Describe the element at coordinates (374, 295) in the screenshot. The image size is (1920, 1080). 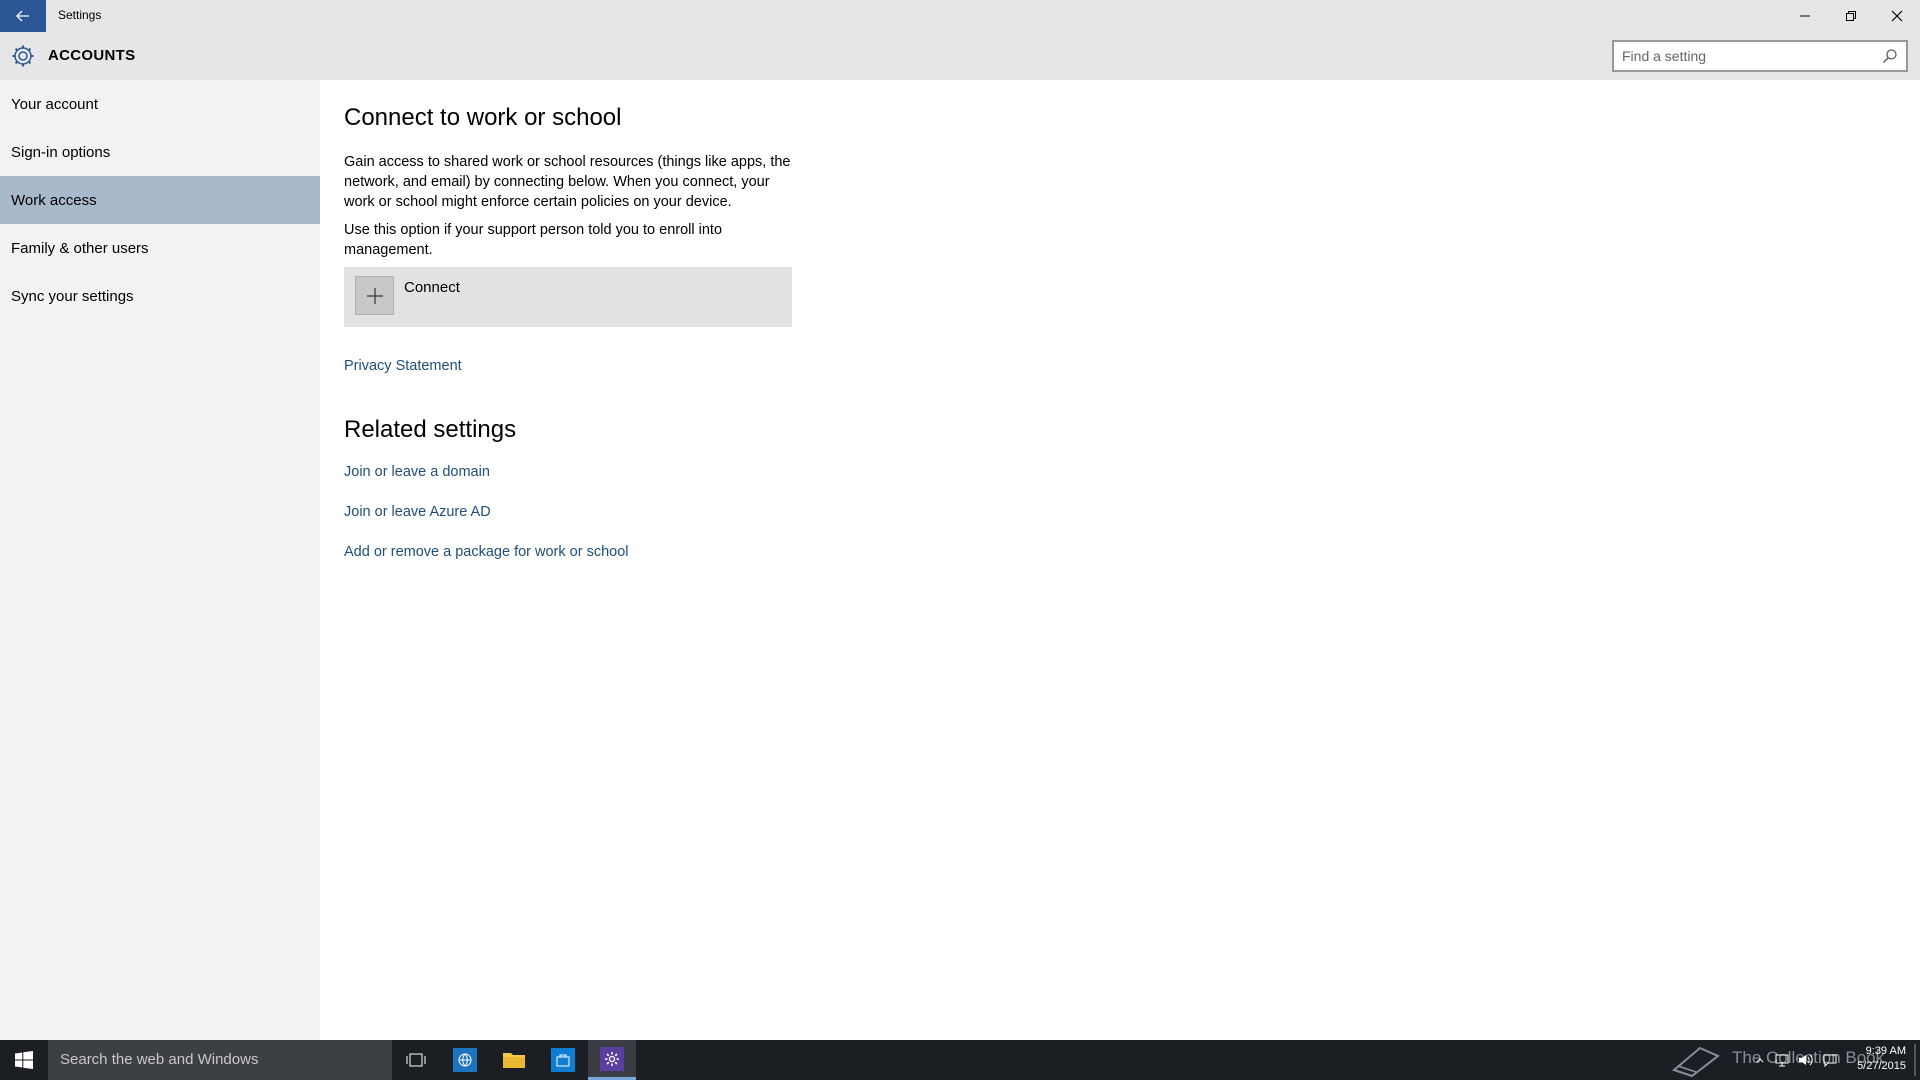
I see `plus-icon` at that location.